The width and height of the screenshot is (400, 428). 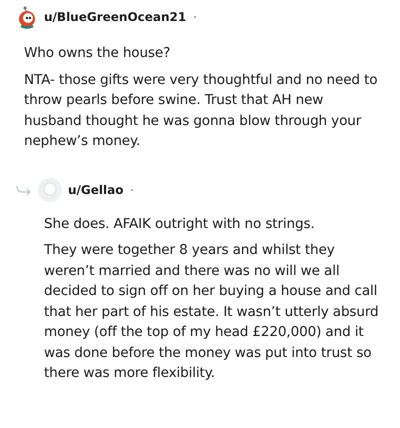 I want to click on comment-paragraph: She does. AFAIK outright with no strings., so click(x=180, y=224).